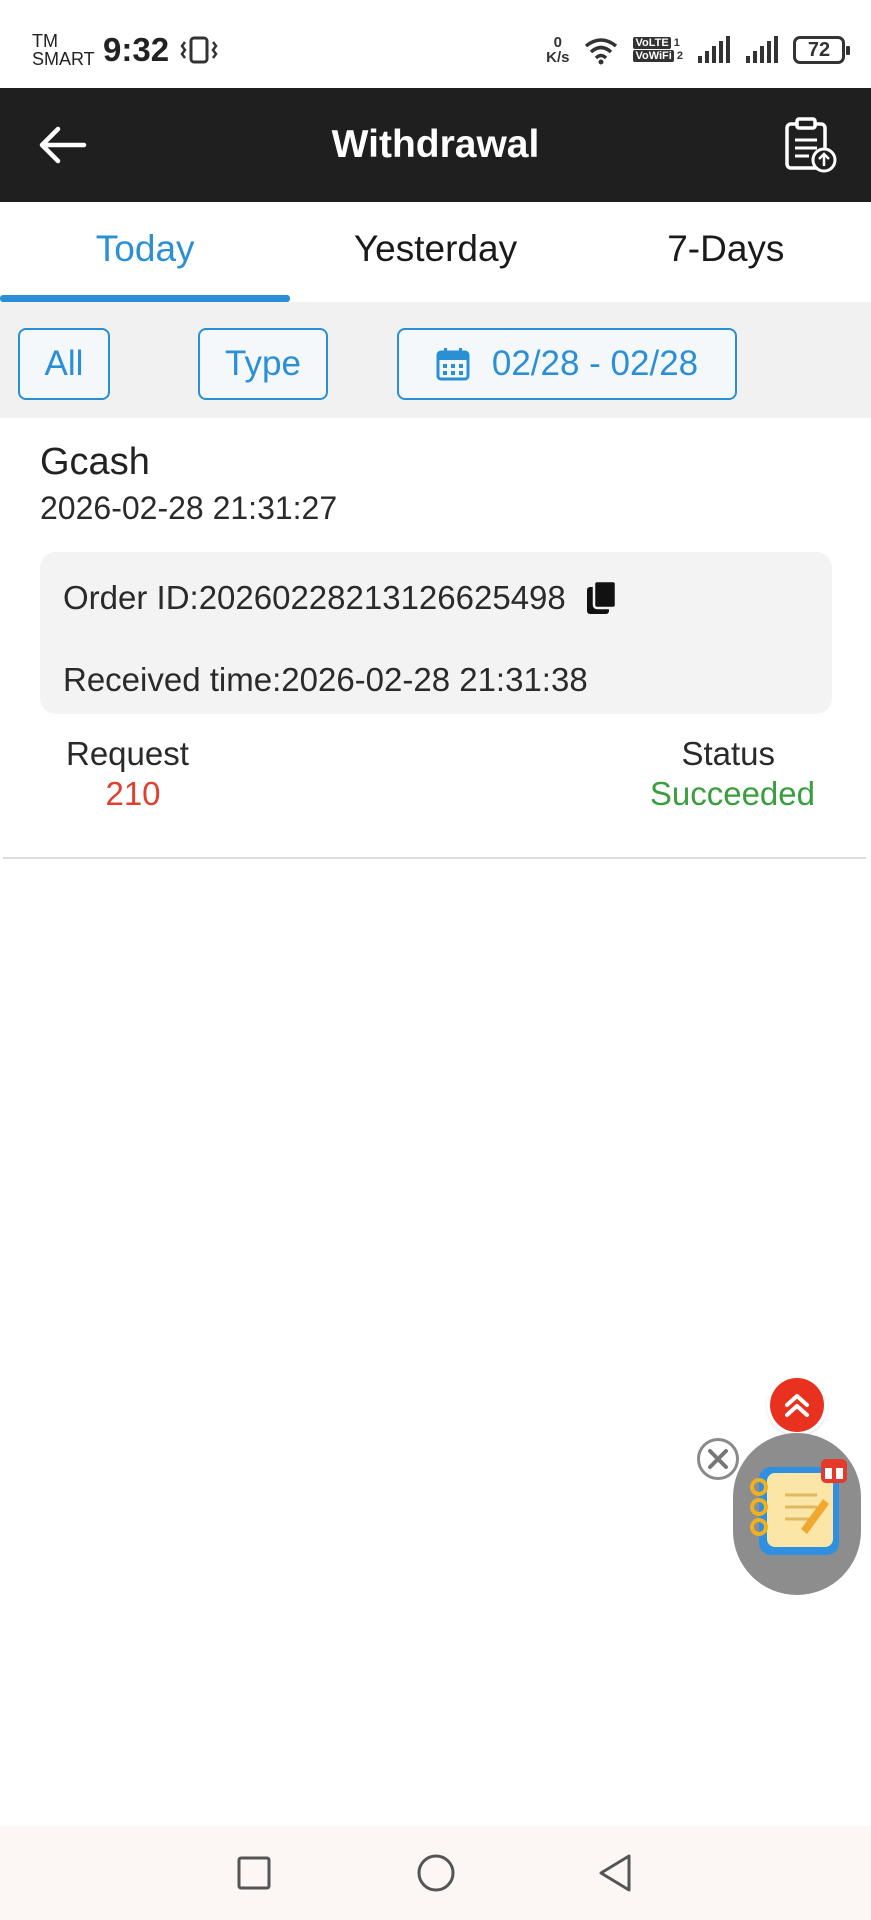 Image resolution: width=871 pixels, height=1920 pixels. What do you see at coordinates (602, 598) in the screenshot?
I see `copy-icon` at bounding box center [602, 598].